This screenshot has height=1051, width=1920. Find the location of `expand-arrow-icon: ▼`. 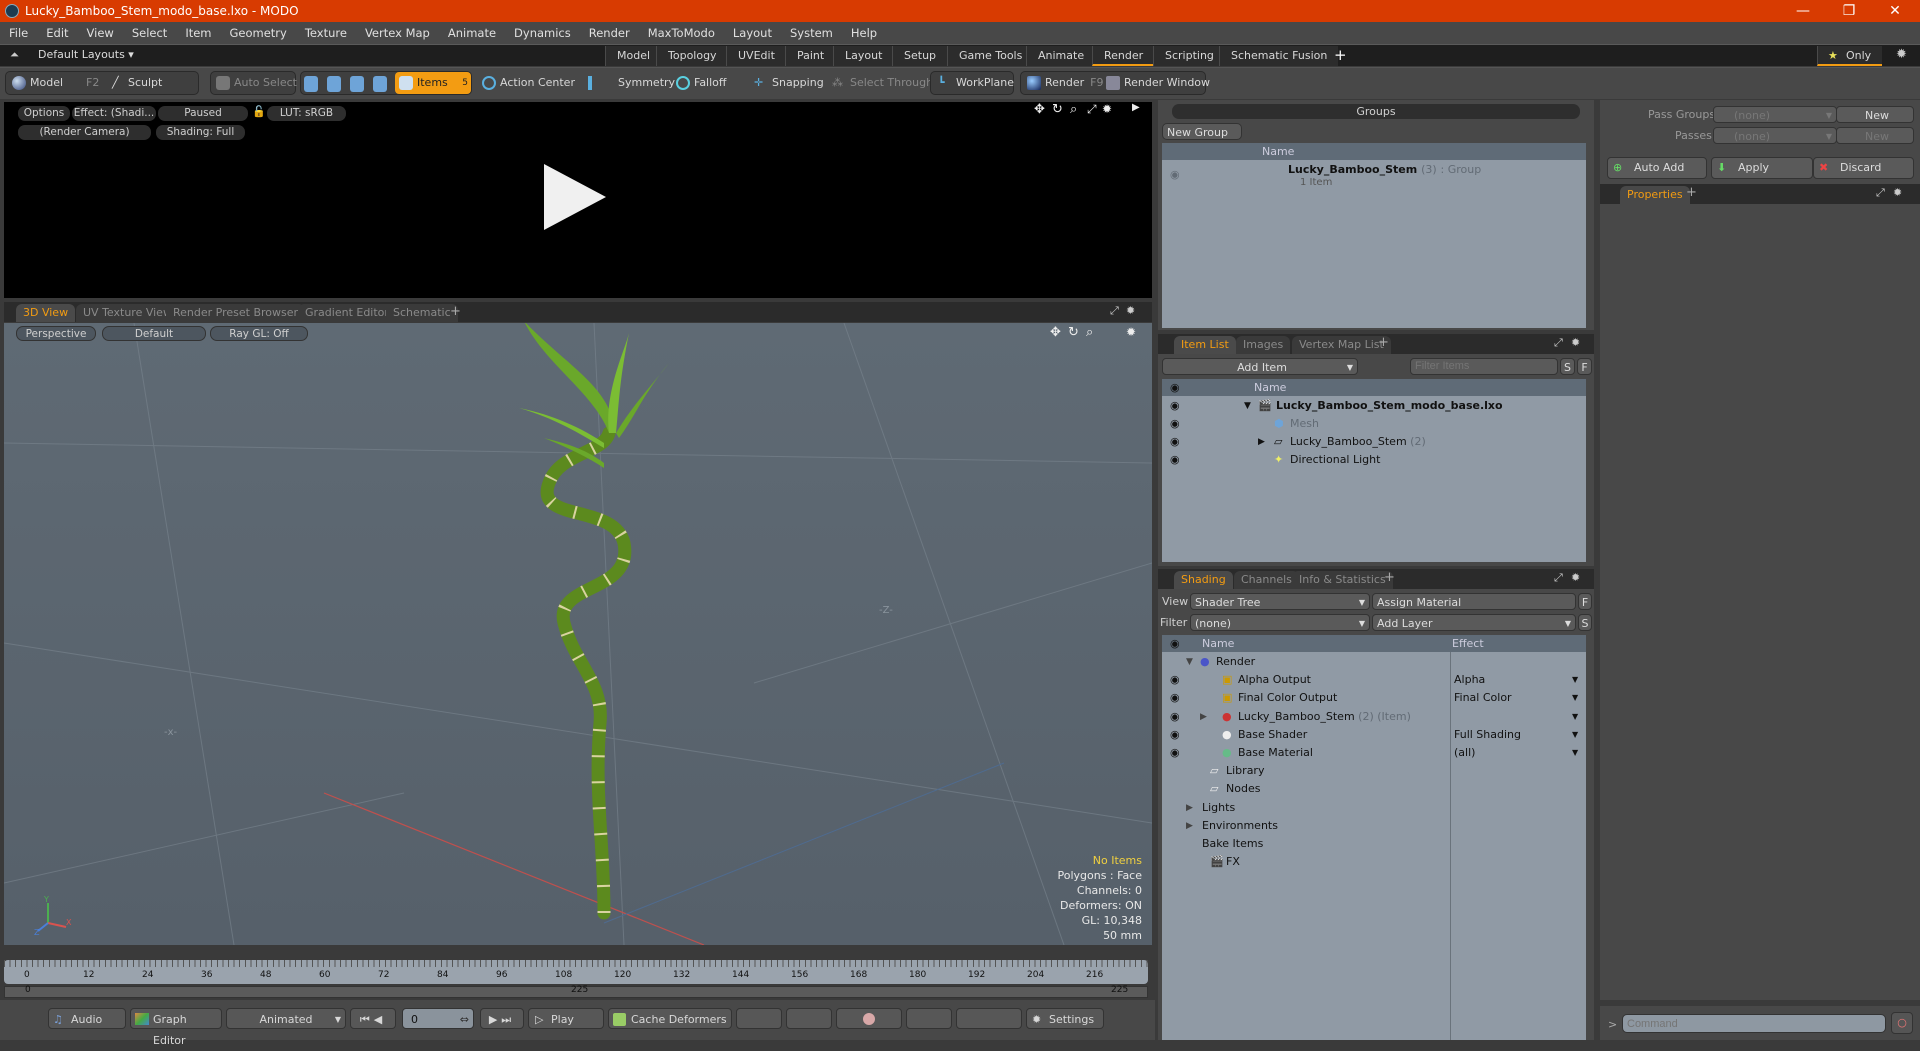

expand-arrow-icon: ▼ is located at coordinates (1189, 662).